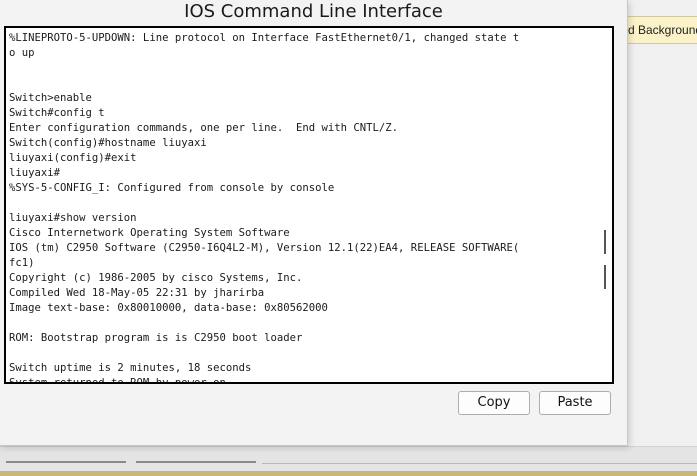  What do you see at coordinates (22, 263) in the screenshot?
I see `terminal-line: fc1)` at bounding box center [22, 263].